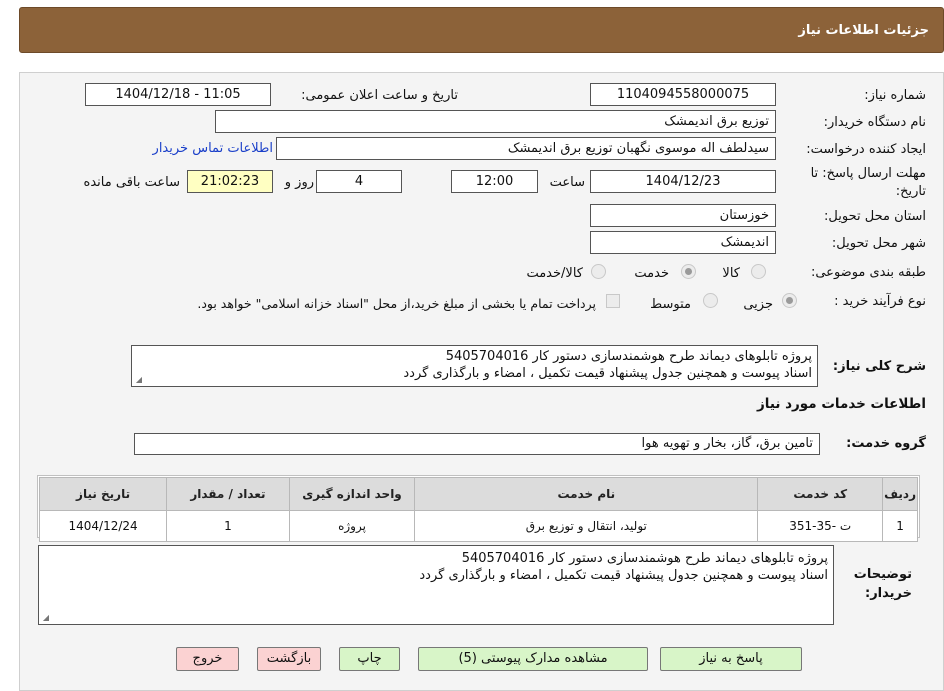 This screenshot has height=691, width=944. Describe the element at coordinates (178, 94) in the screenshot. I see `announce-datetime-field: 1404/12/18 - 11:05` at that location.